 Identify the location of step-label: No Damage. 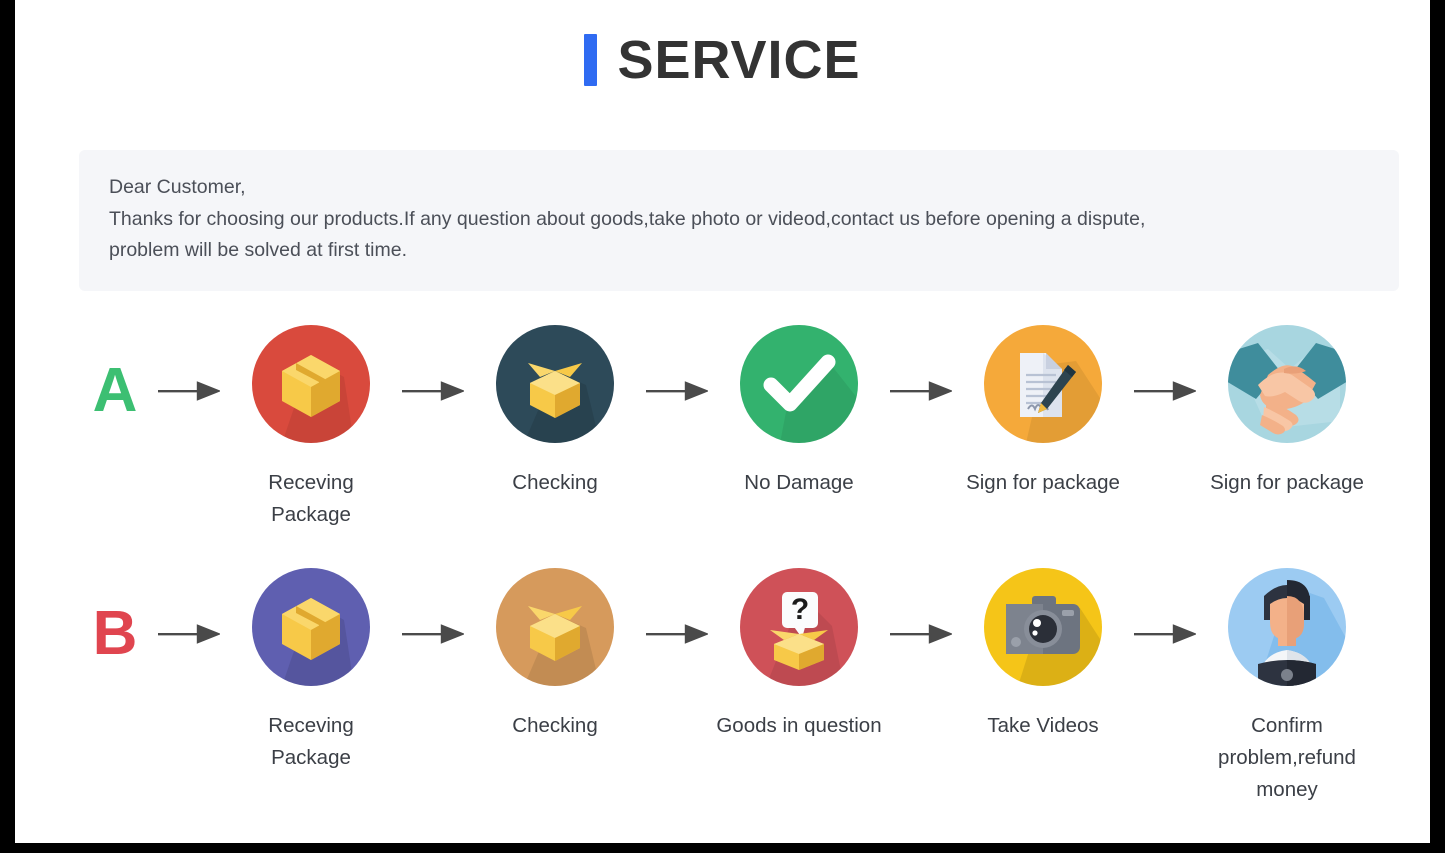
(799, 482).